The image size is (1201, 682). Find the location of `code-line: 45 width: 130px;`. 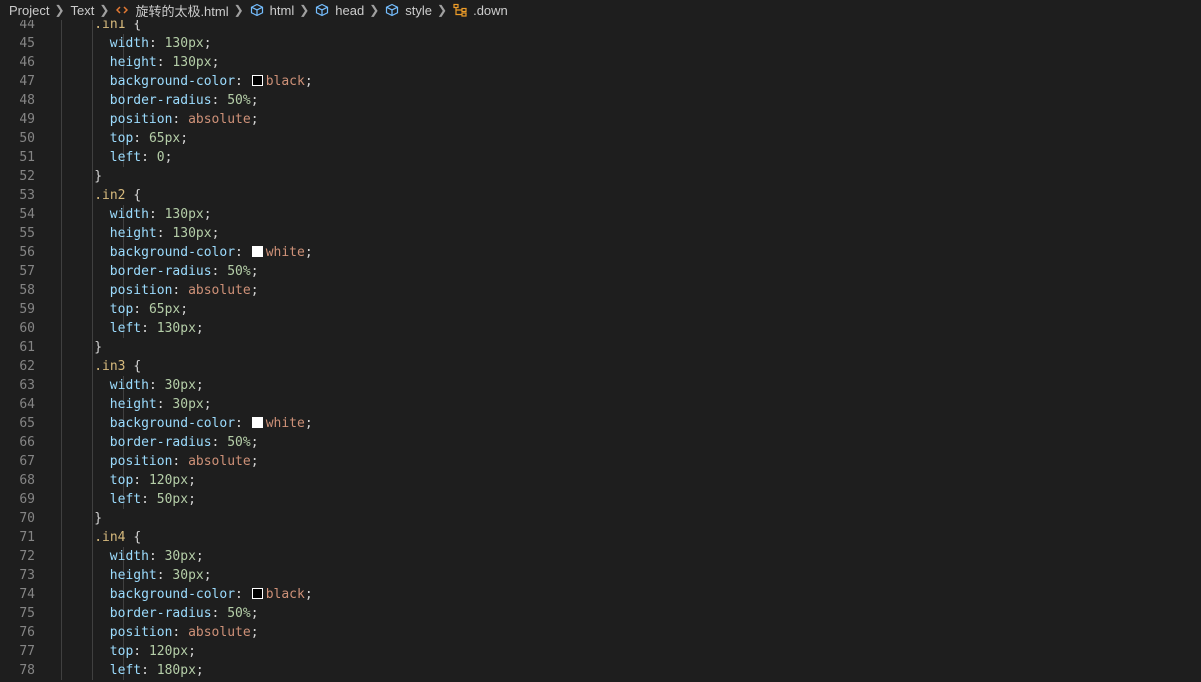

code-line: 45 width: 130px; is located at coordinates (600, 43).